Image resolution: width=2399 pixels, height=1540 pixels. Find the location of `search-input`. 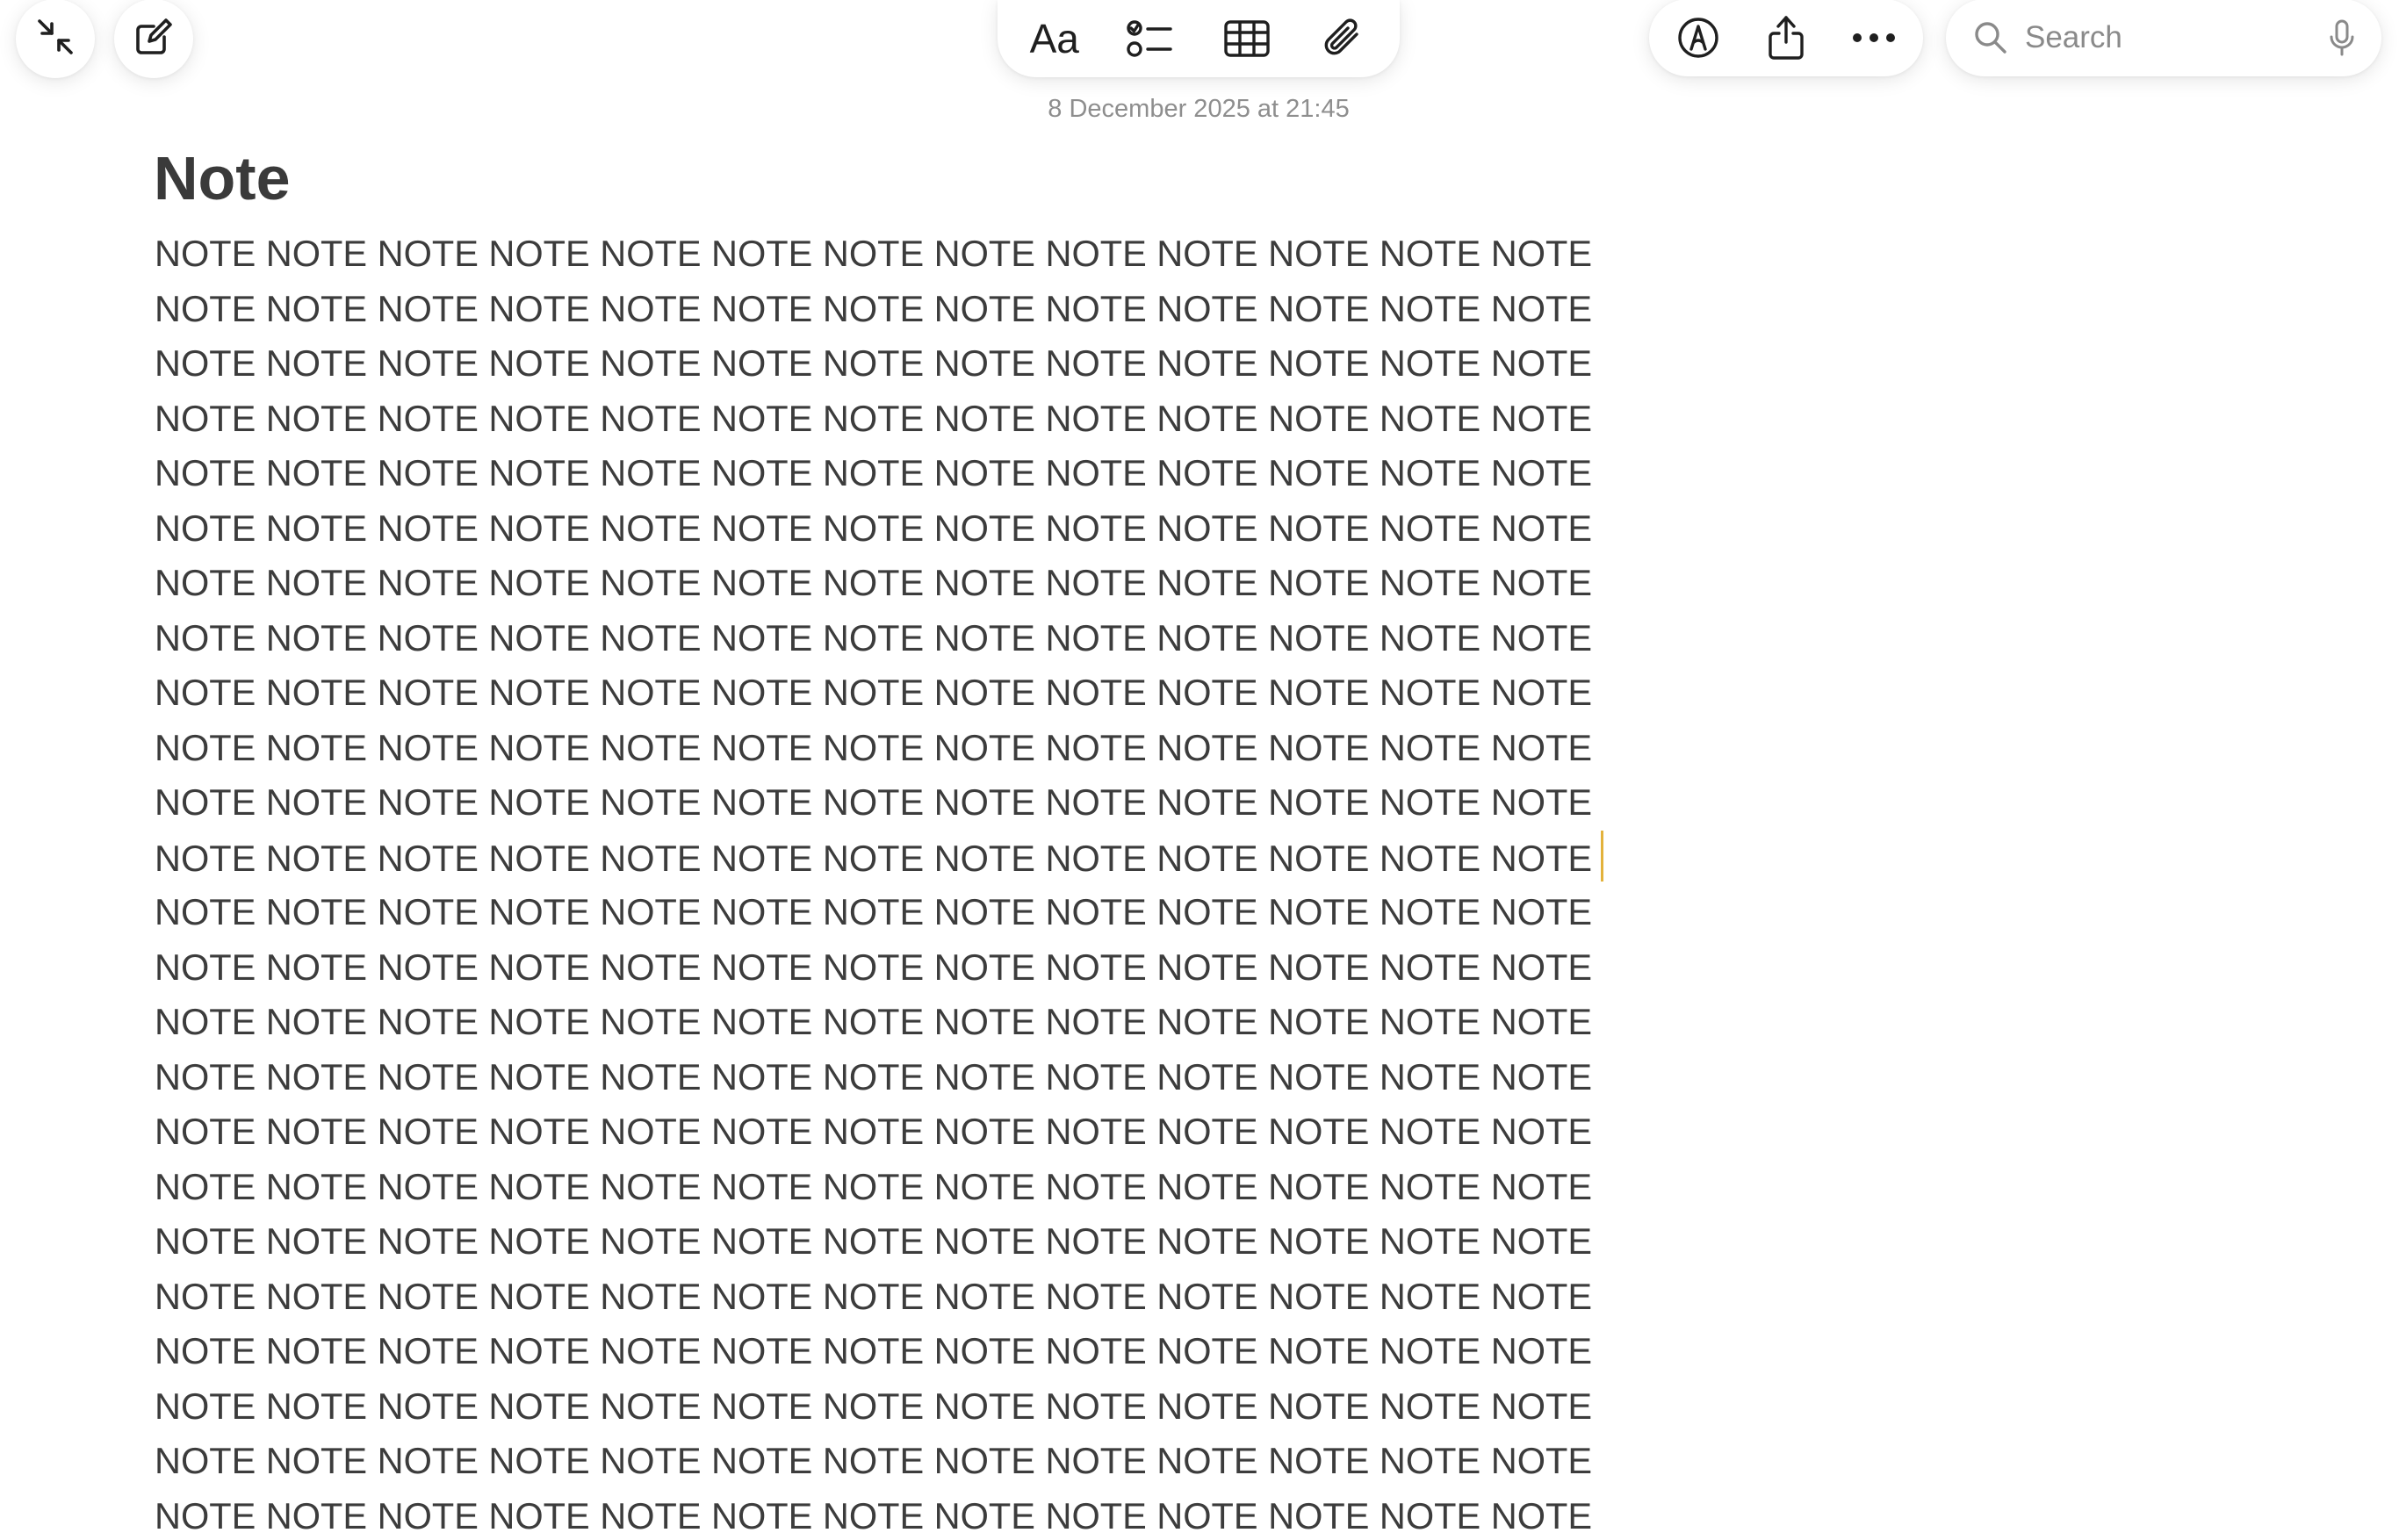

search-input is located at coordinates (2166, 37).